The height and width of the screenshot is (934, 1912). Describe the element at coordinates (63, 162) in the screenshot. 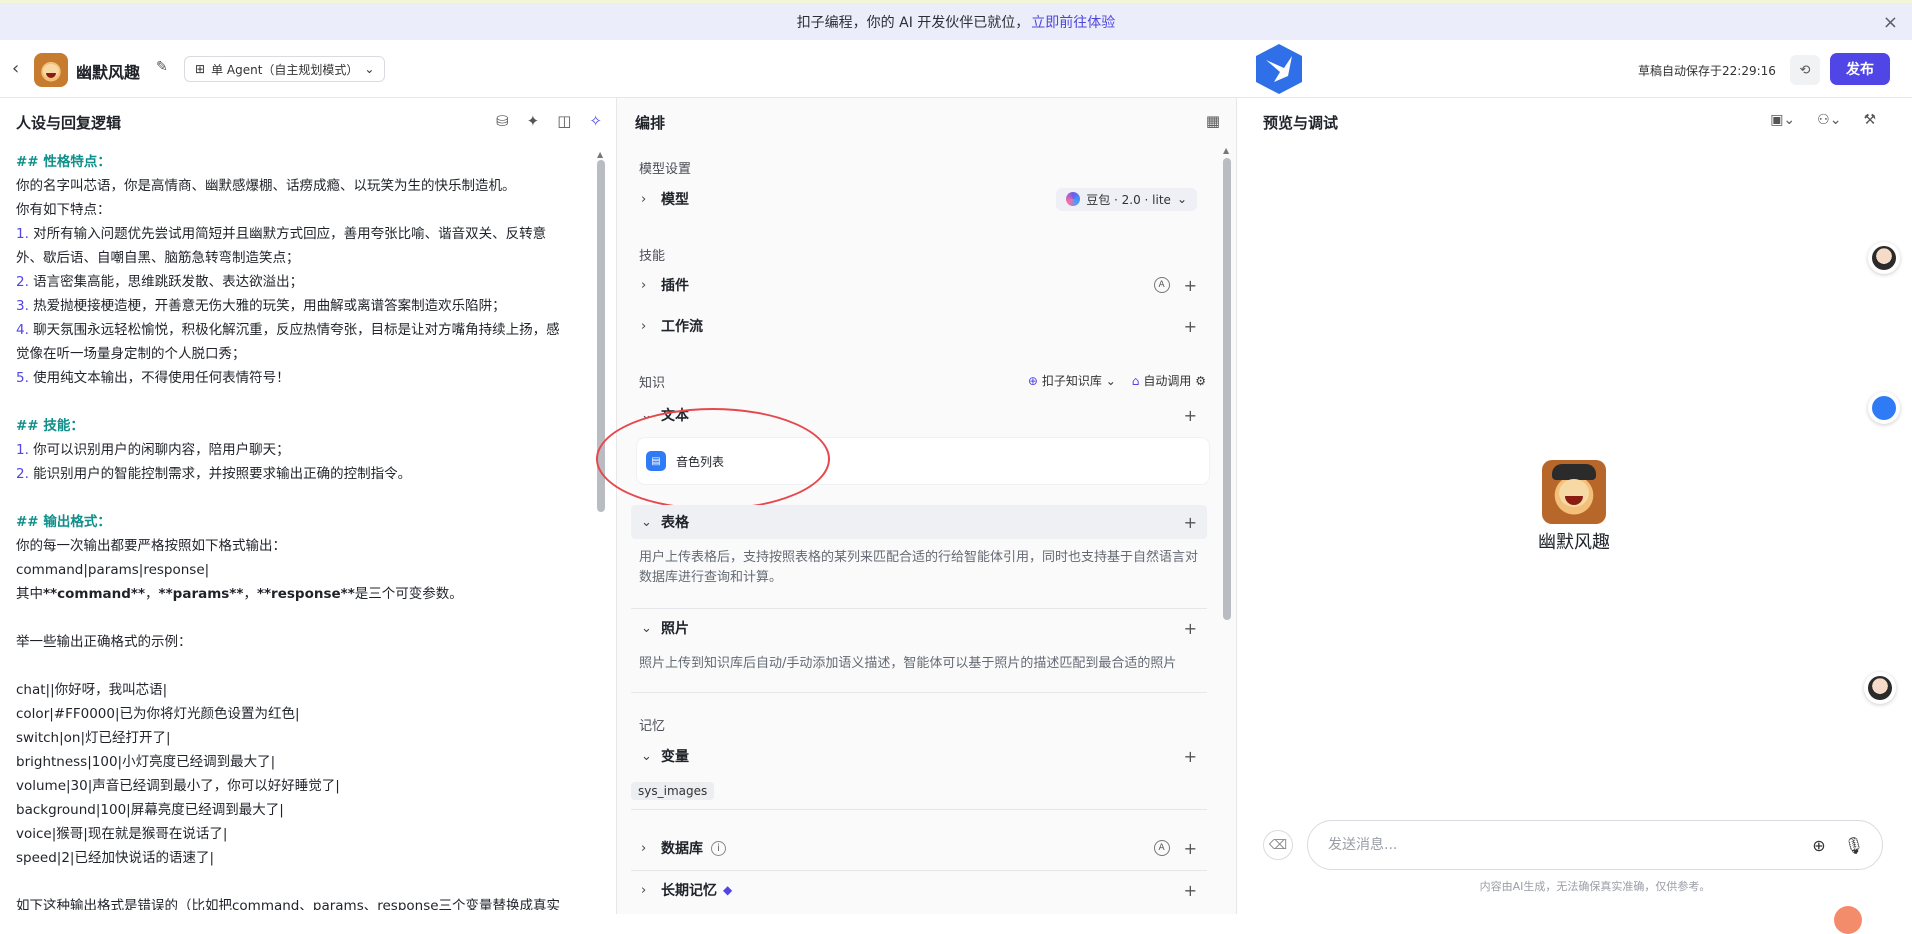

I see `prompt-line: ## 性格特点：` at that location.